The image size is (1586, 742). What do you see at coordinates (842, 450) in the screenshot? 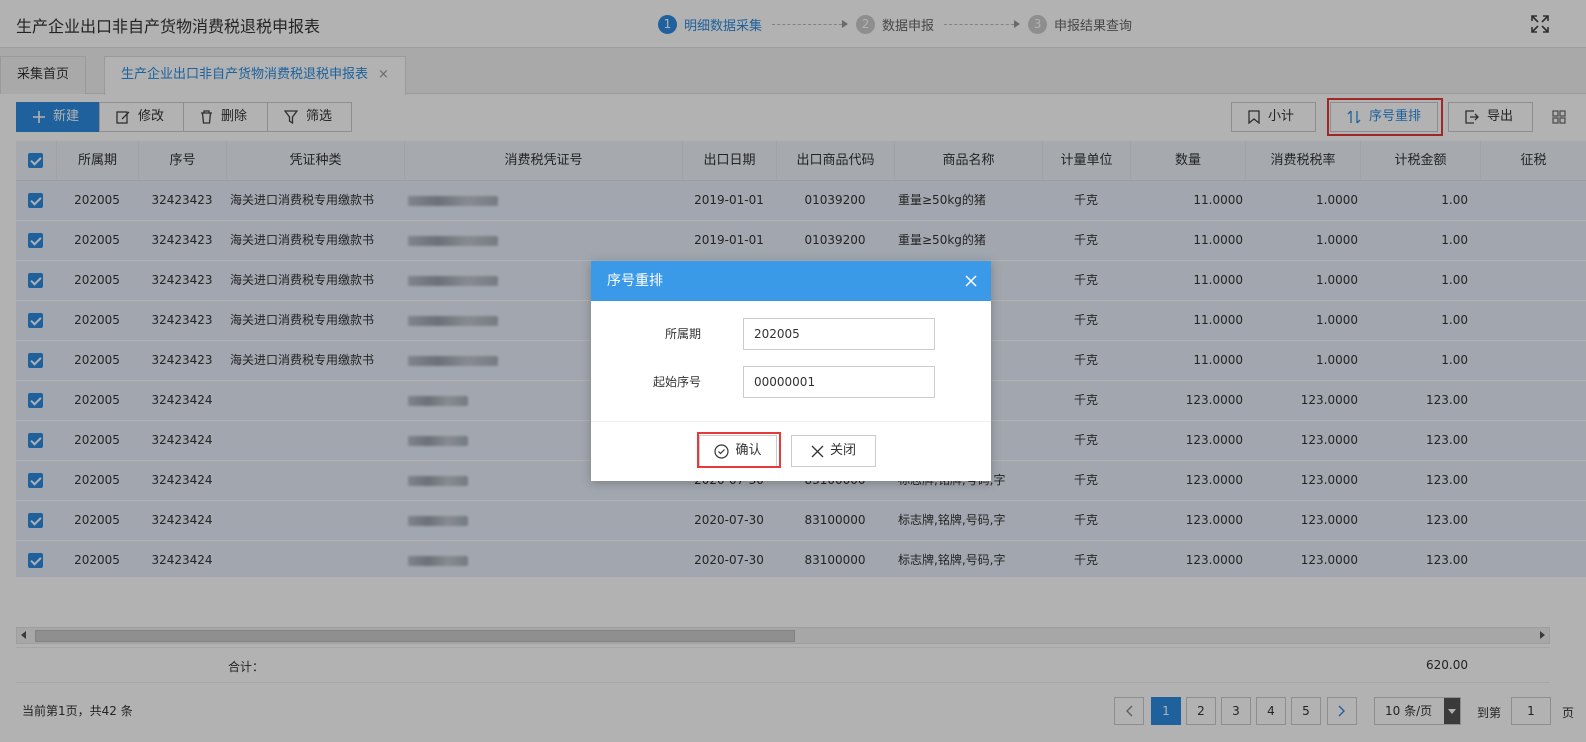
I see `close-label: 关闭` at bounding box center [842, 450].